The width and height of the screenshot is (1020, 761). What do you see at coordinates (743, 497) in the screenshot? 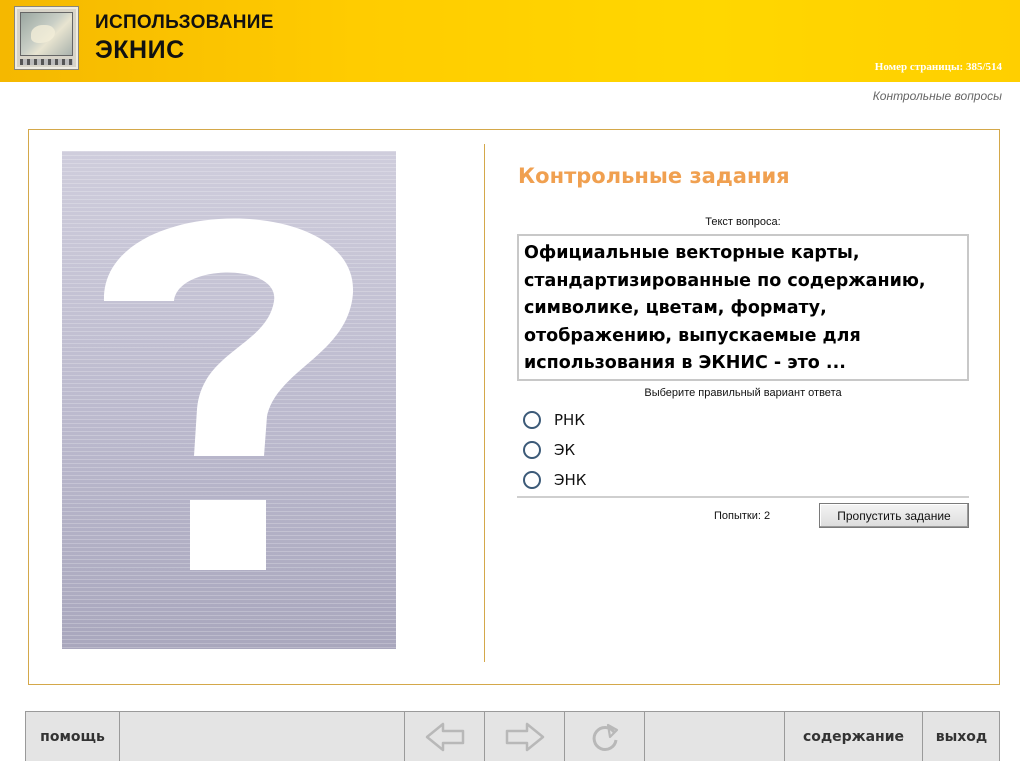
I see `horizontal-divider` at bounding box center [743, 497].